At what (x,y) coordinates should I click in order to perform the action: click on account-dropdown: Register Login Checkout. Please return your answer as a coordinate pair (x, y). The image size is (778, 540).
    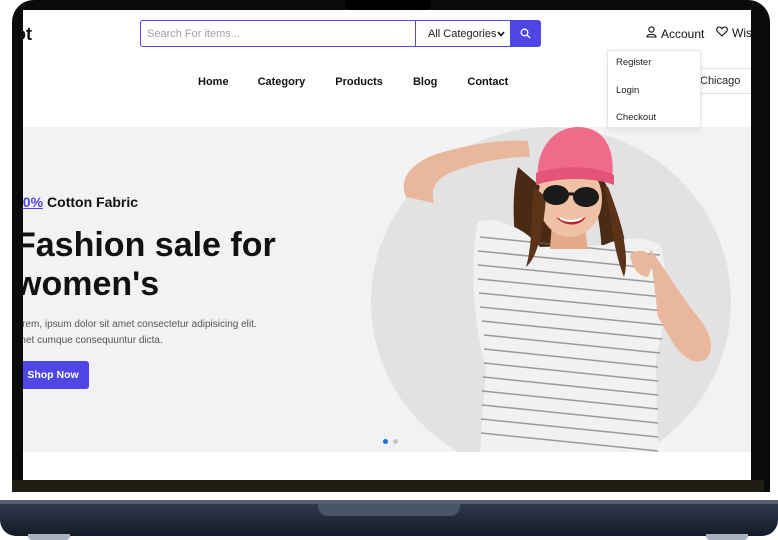
    Looking at the image, I should click on (654, 89).